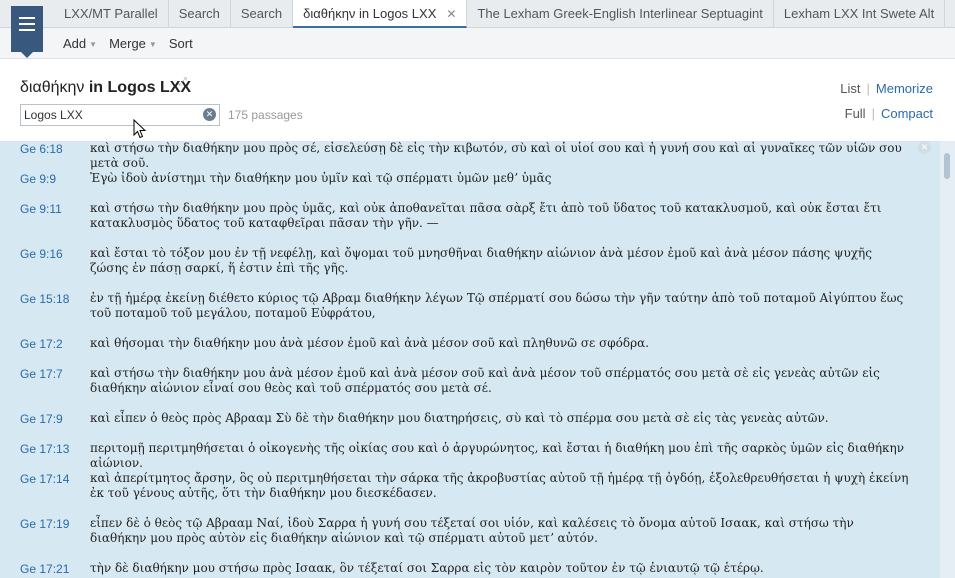  What do you see at coordinates (850, 88) in the screenshot?
I see `list-link: List` at bounding box center [850, 88].